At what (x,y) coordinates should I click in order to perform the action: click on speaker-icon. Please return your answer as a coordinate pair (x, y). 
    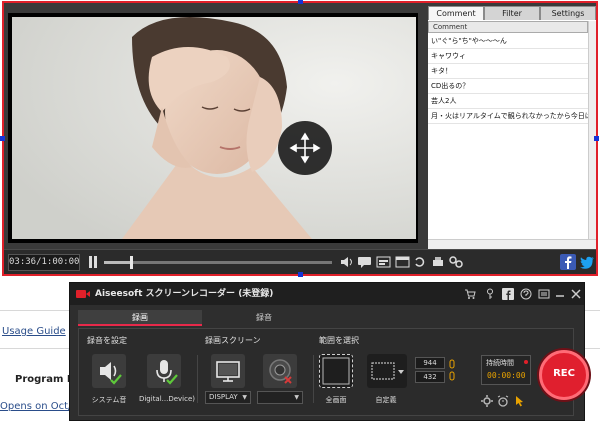
    Looking at the image, I should click on (111, 373).